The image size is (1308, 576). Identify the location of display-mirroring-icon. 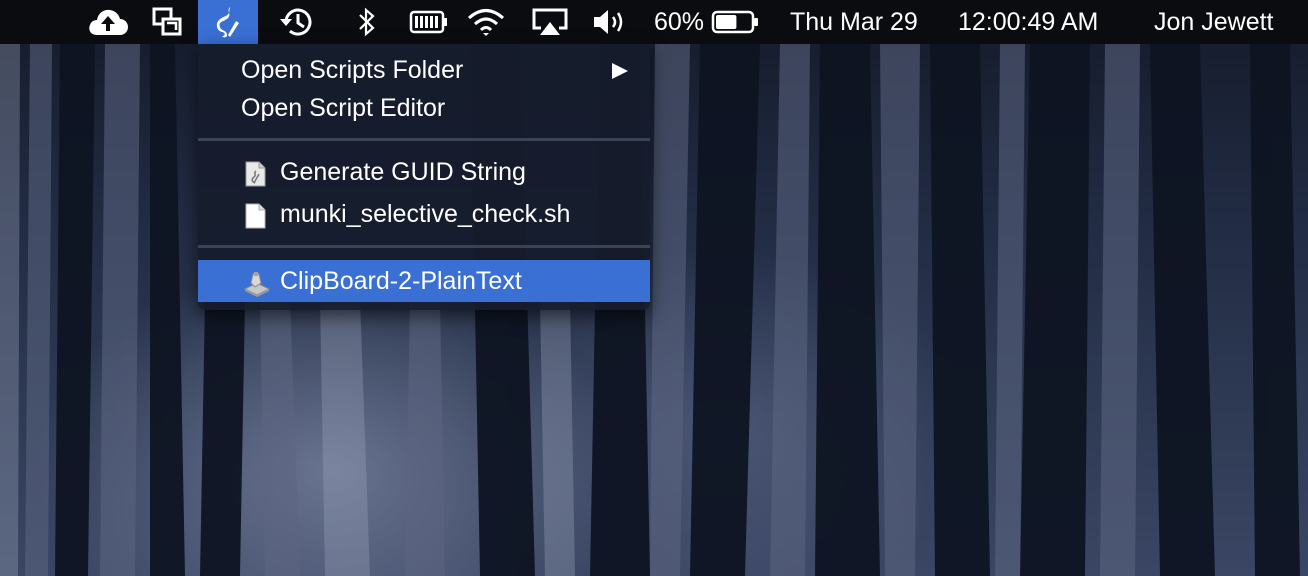
(167, 22).